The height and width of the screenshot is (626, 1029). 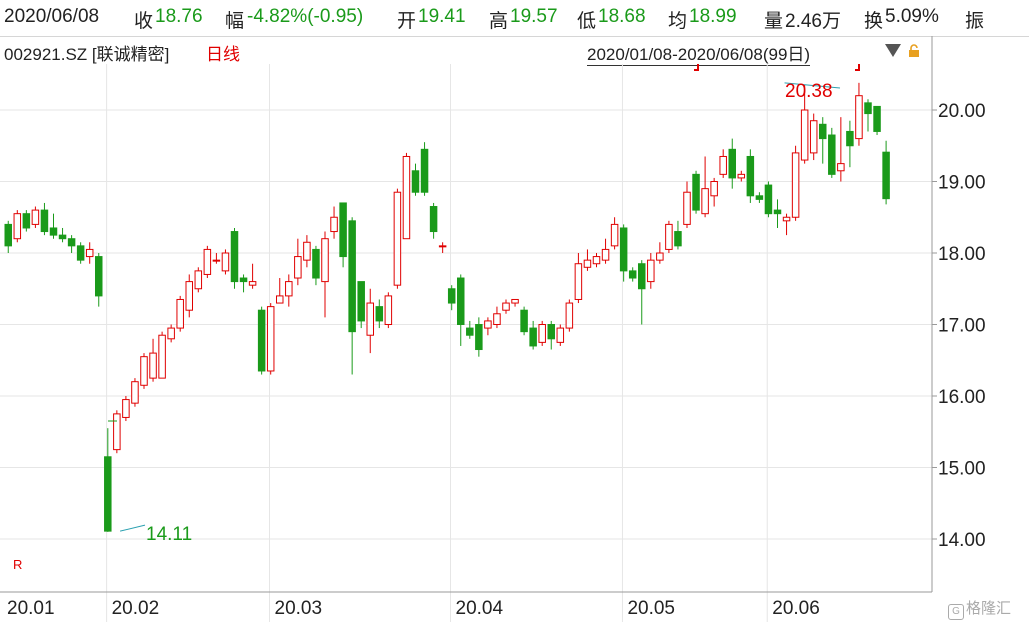 What do you see at coordinates (956, 612) in the screenshot?
I see `watermark-logo-icon: G` at bounding box center [956, 612].